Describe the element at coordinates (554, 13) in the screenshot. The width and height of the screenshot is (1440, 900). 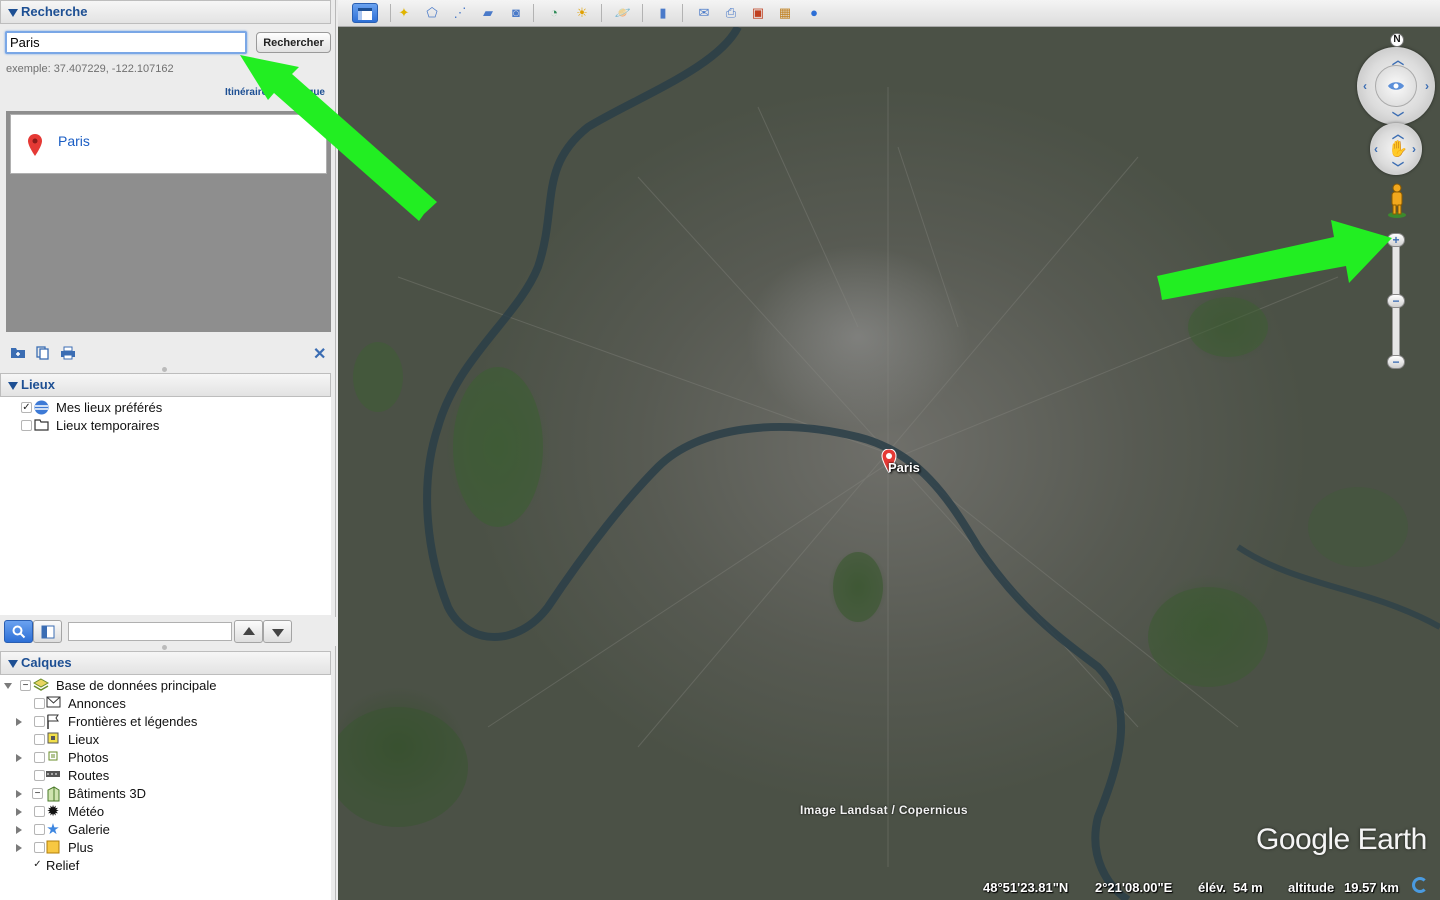
I see `historical-imagery-button: ◔` at that location.